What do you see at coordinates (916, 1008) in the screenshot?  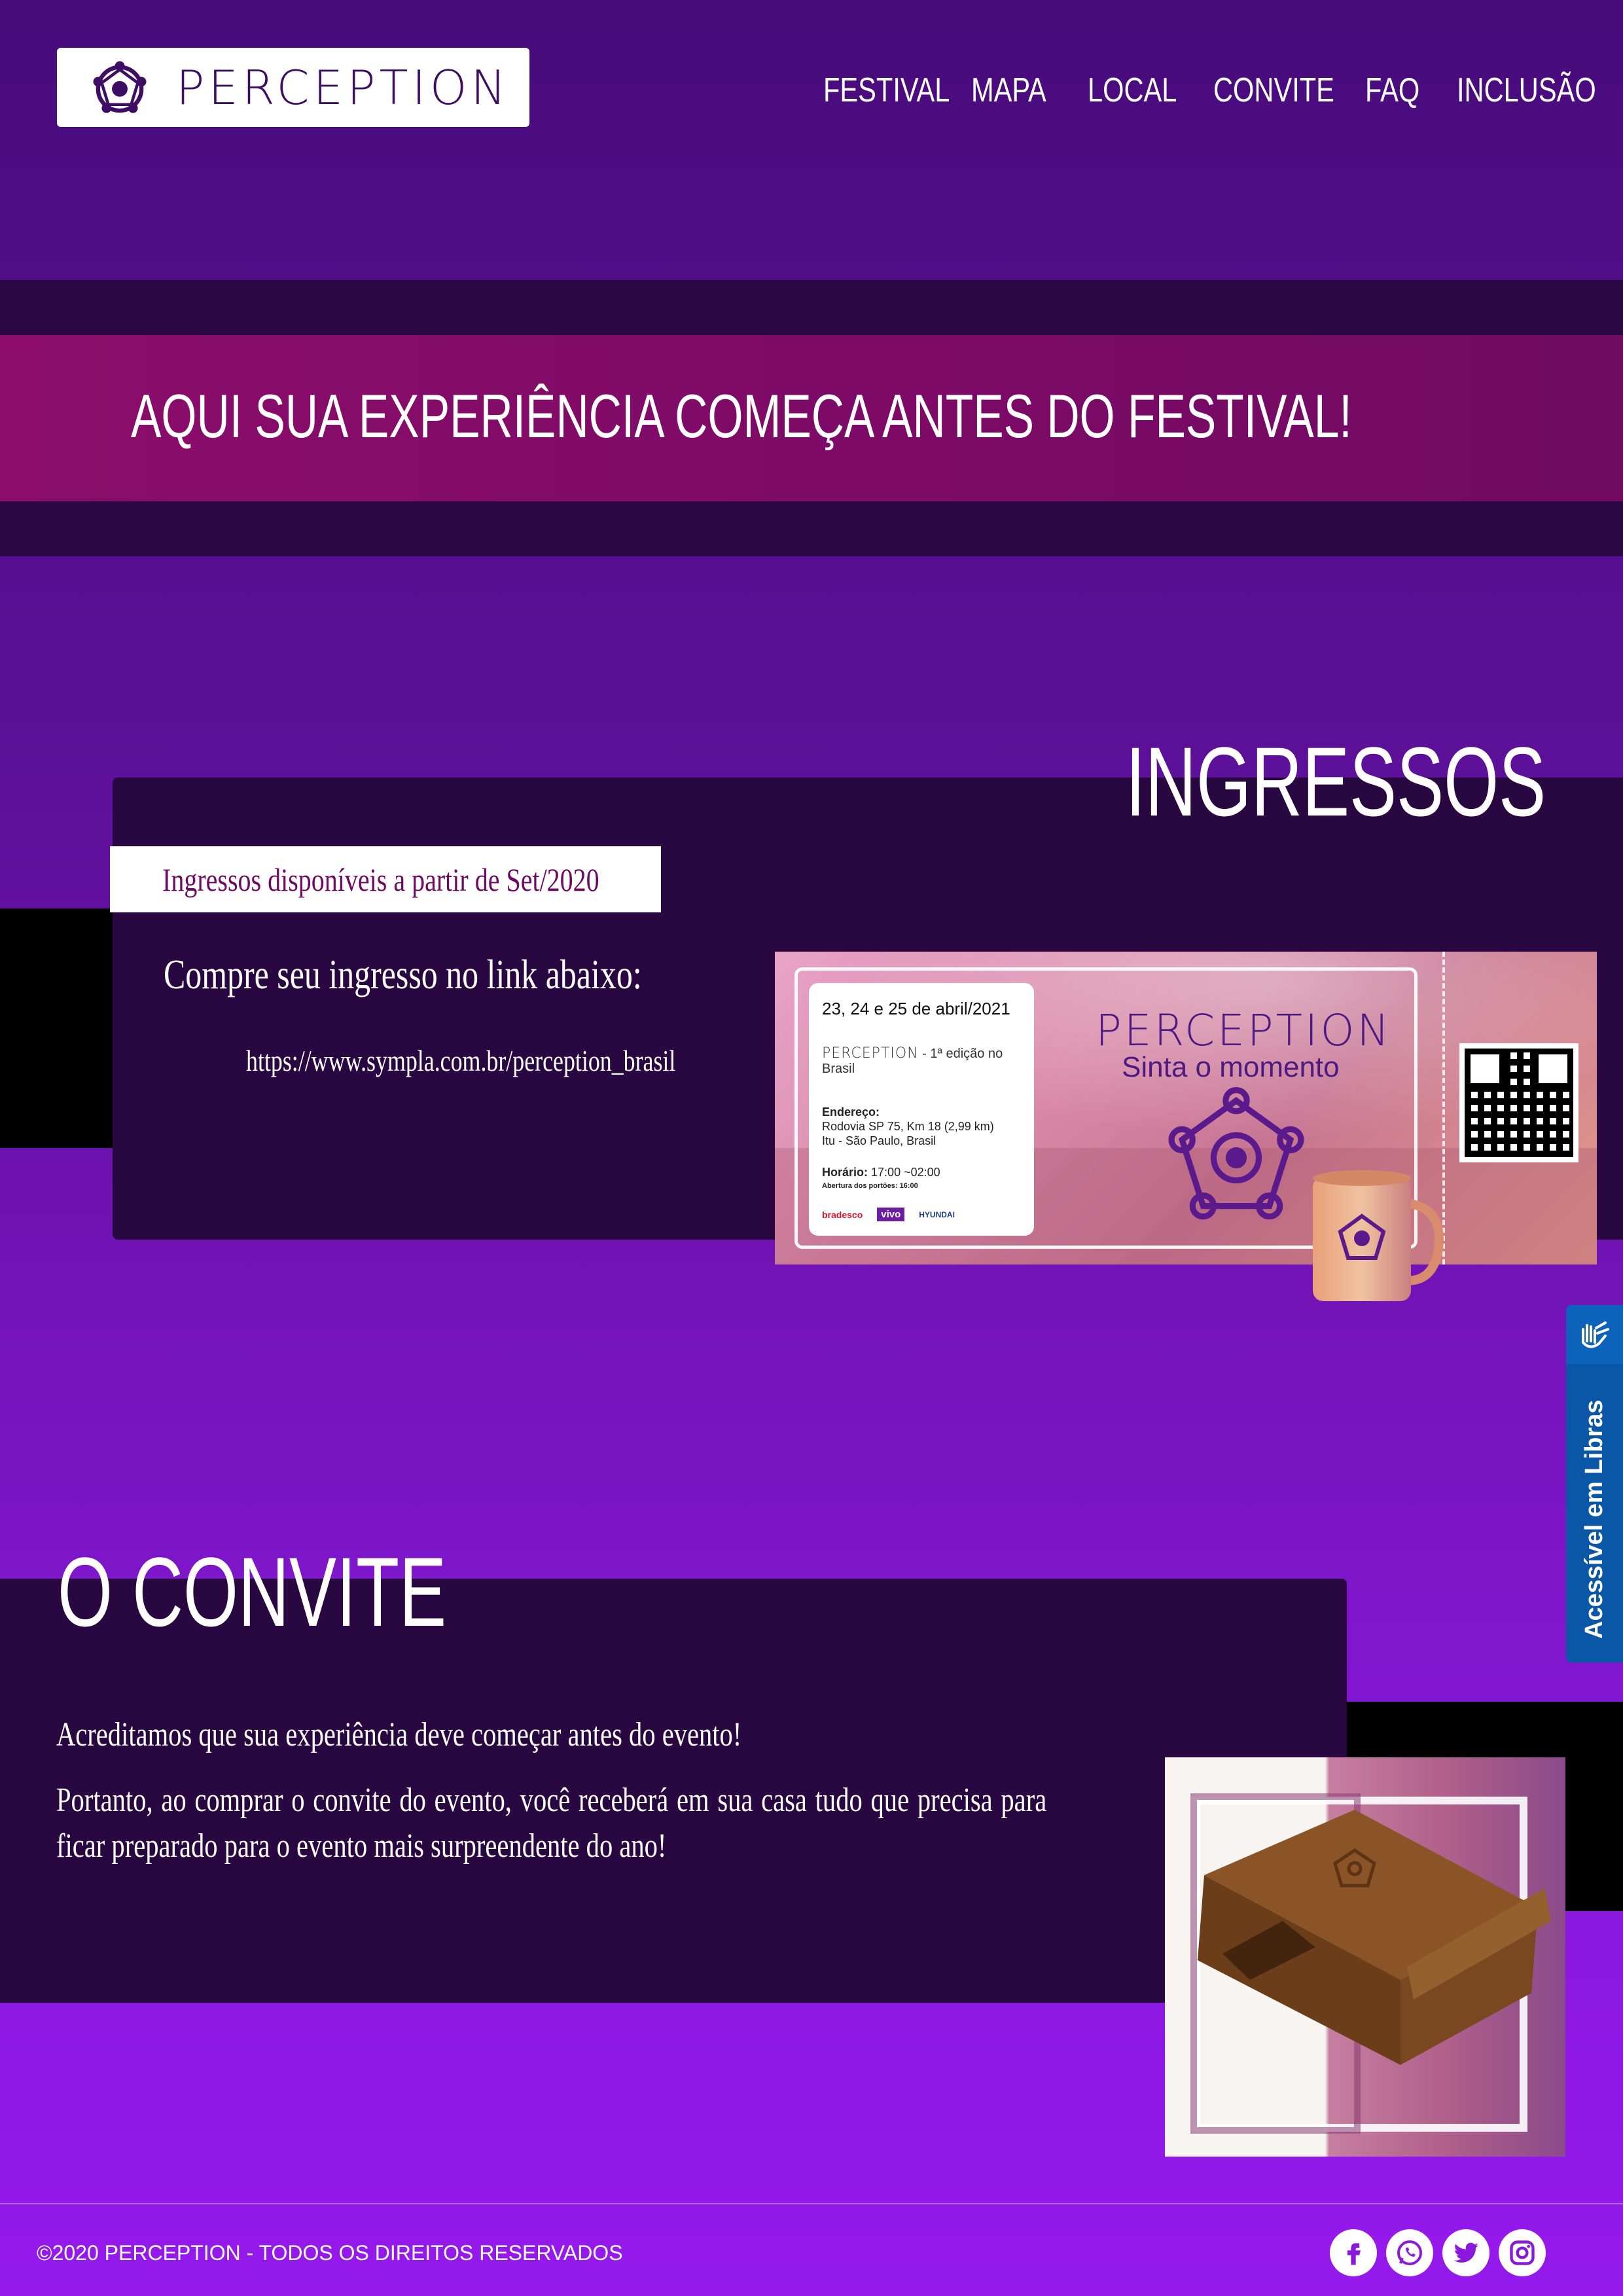 I see `ticket-date: 23, 24 e 25 de abril/2021` at bounding box center [916, 1008].